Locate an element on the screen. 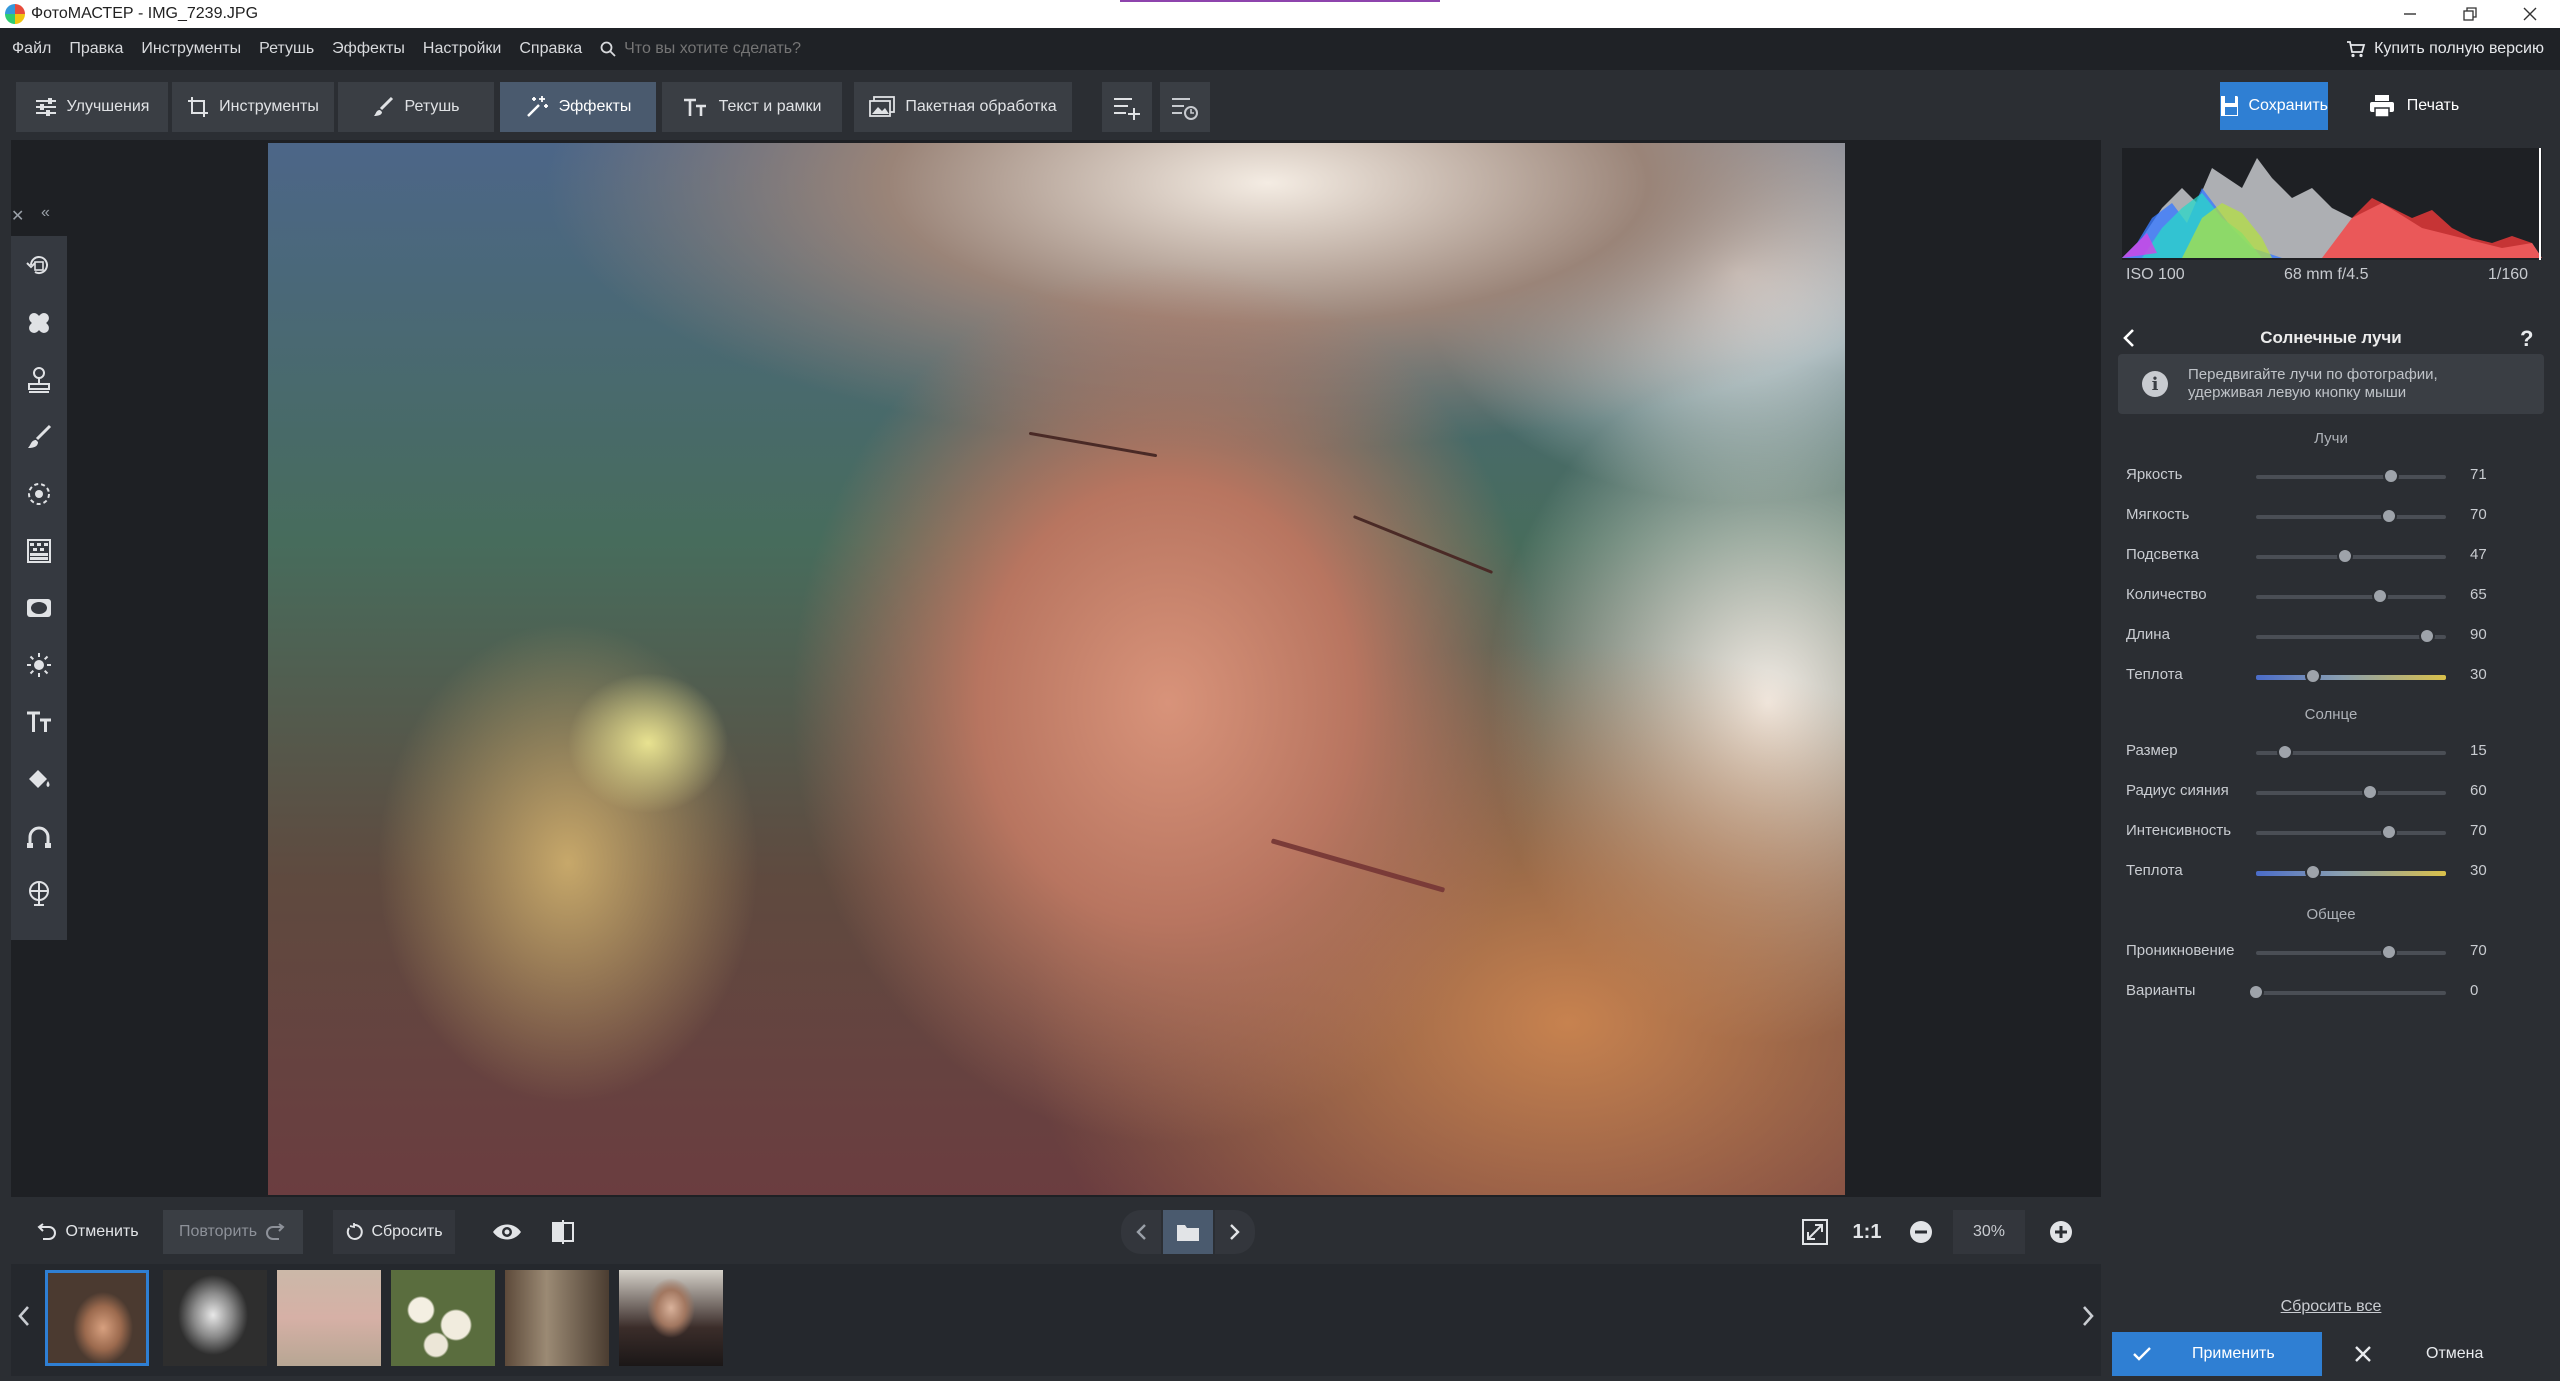 Image resolution: width=2560 pixels, height=1381 pixels. cancel-button: Отмена is located at coordinates (2439, 1354).